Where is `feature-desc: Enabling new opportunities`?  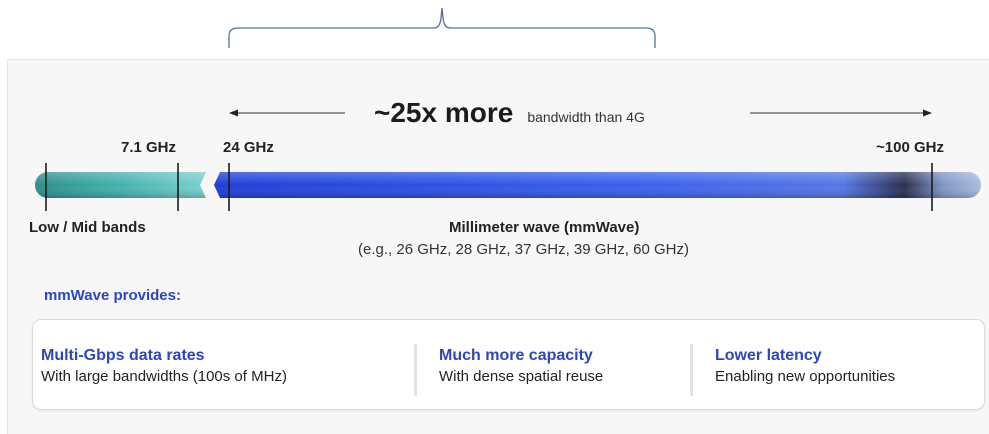
feature-desc: Enabling new opportunities is located at coordinates (805, 376).